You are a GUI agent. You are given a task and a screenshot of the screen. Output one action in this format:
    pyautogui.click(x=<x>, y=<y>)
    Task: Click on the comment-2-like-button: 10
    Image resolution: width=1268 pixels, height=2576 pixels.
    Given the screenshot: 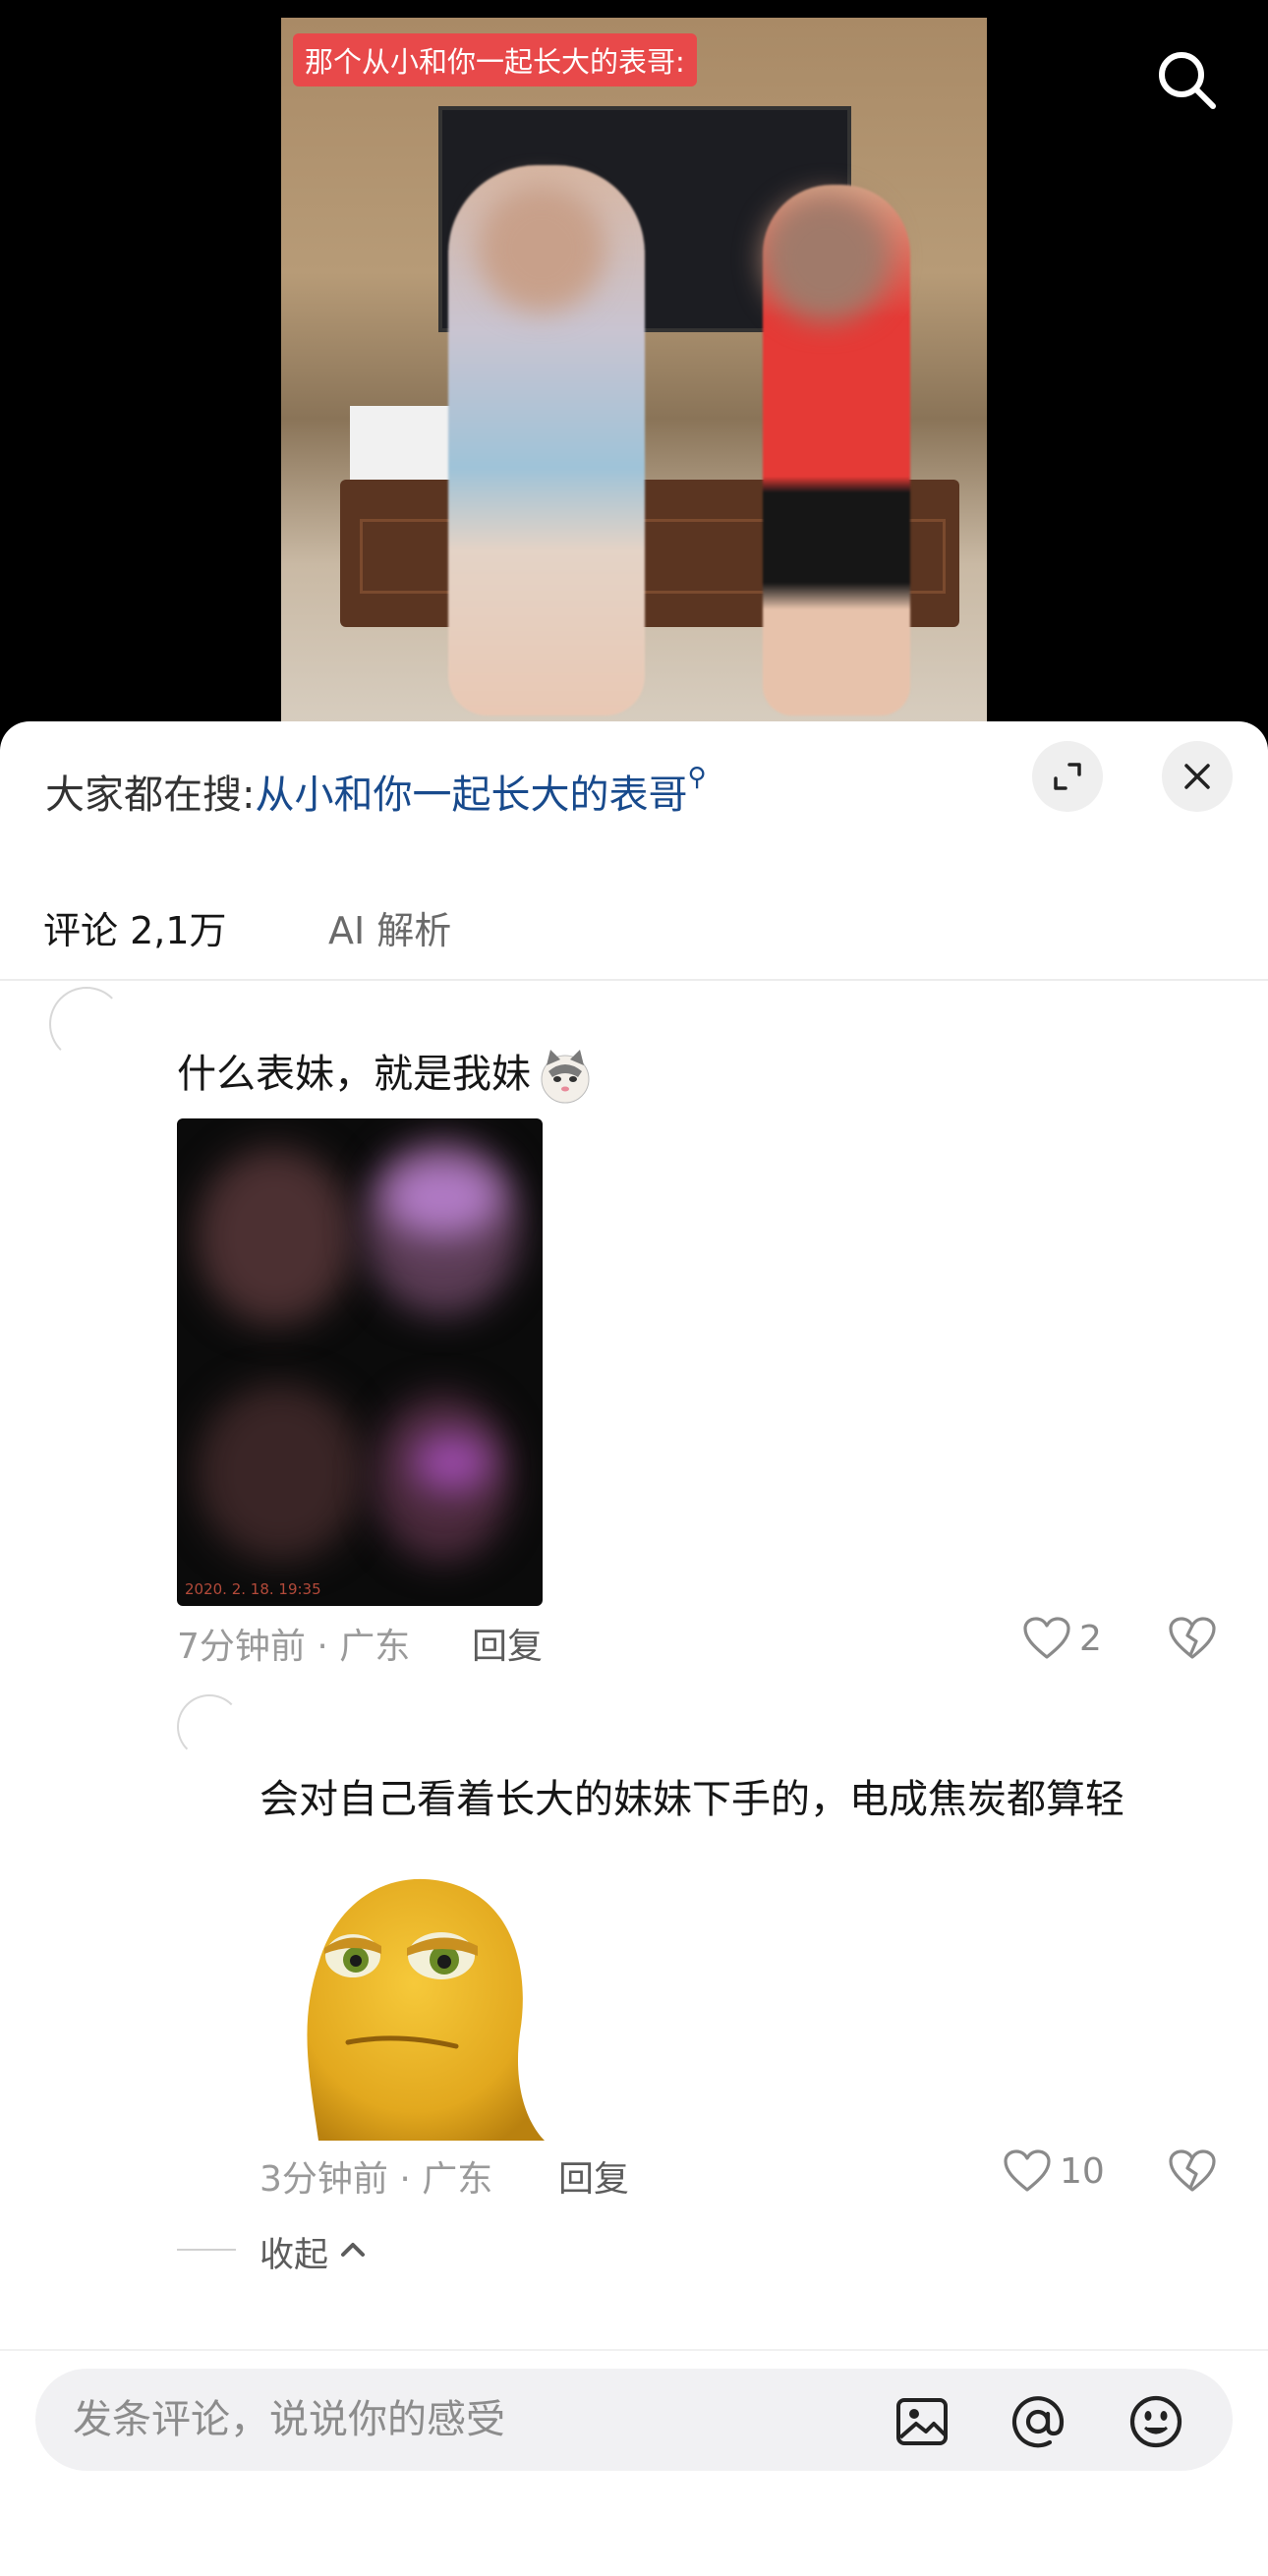 What is the action you would take?
    pyautogui.click(x=1054, y=2171)
    